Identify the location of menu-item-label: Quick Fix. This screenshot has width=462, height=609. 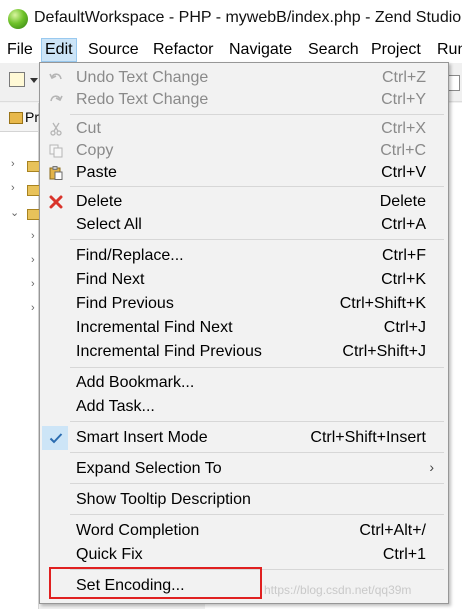
(109, 554).